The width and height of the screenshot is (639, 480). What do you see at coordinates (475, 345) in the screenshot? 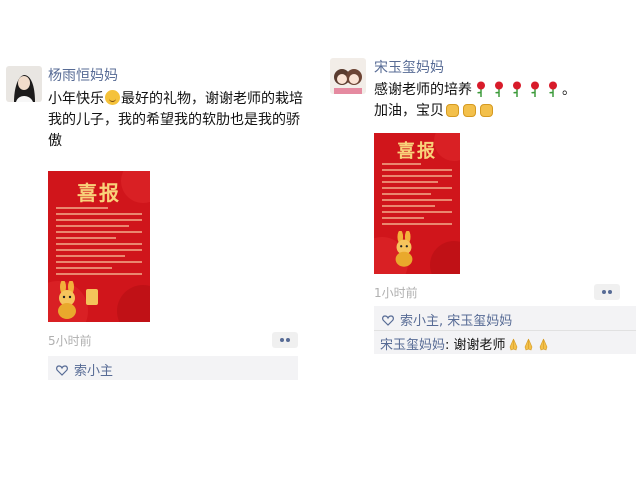
I see `comment-text: : 谢谢老师` at bounding box center [475, 345].